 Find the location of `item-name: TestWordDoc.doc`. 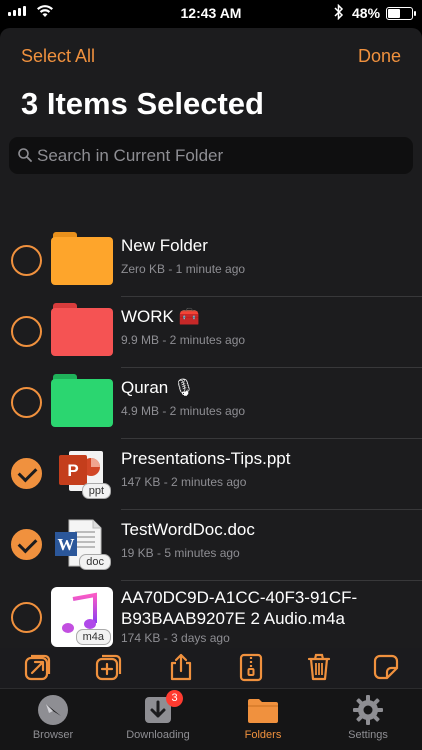

item-name: TestWordDoc.doc is located at coordinates (188, 529).